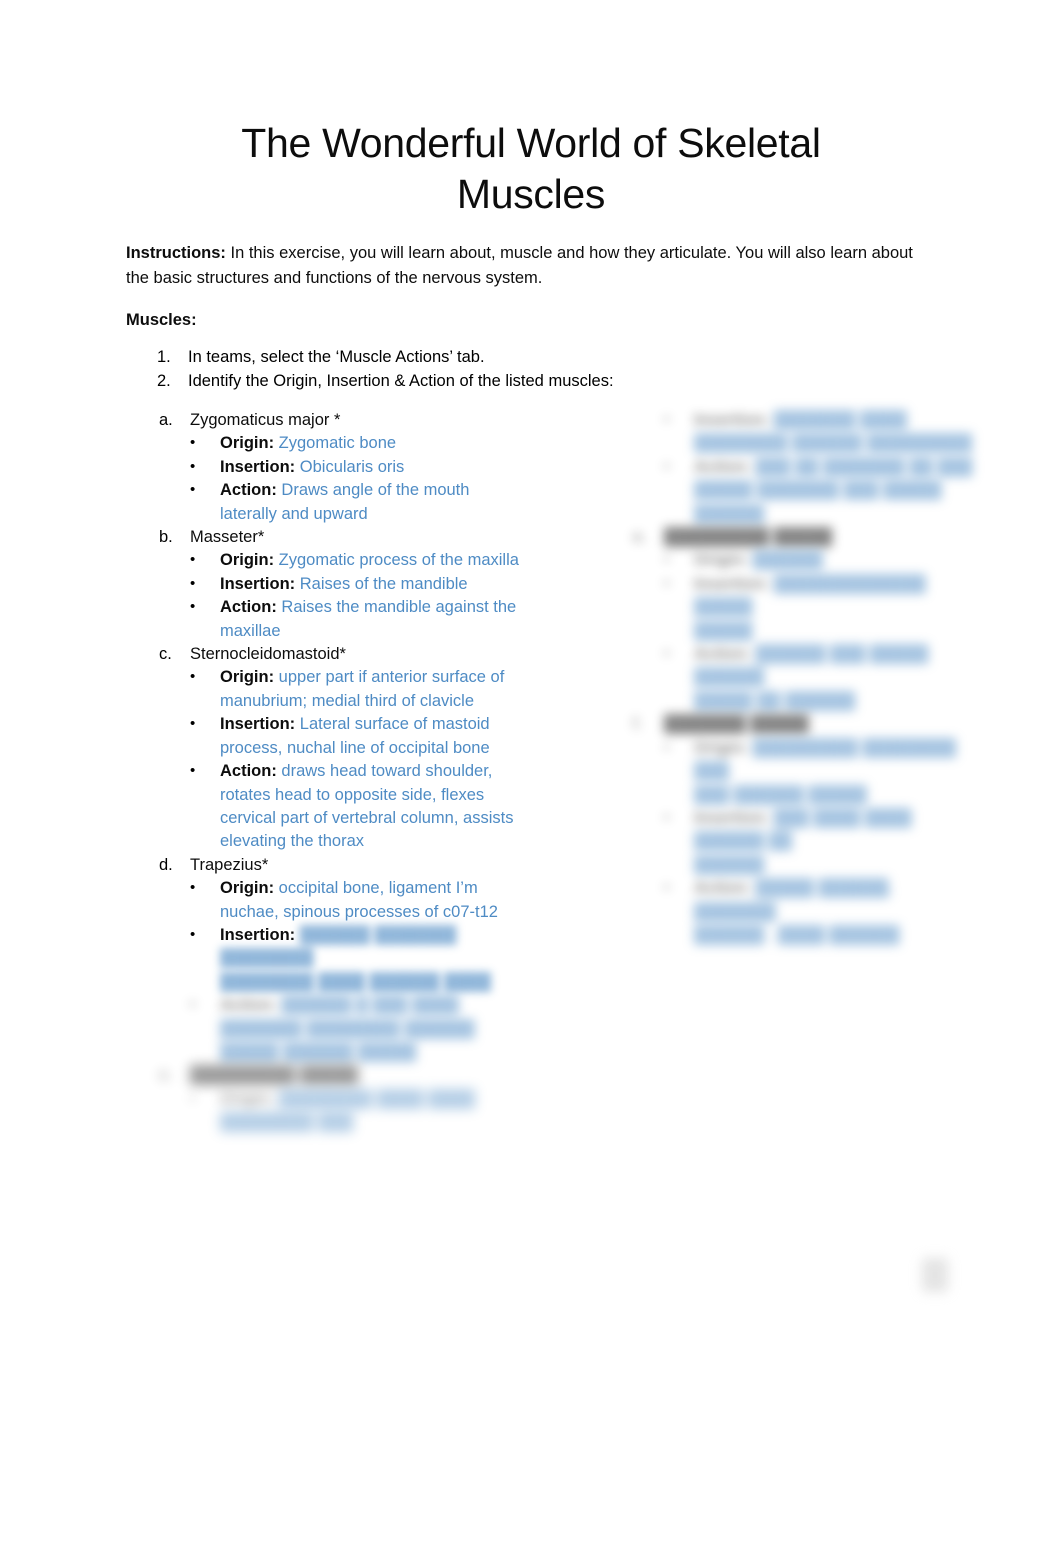  I want to click on list-marker: d., so click(166, 864).